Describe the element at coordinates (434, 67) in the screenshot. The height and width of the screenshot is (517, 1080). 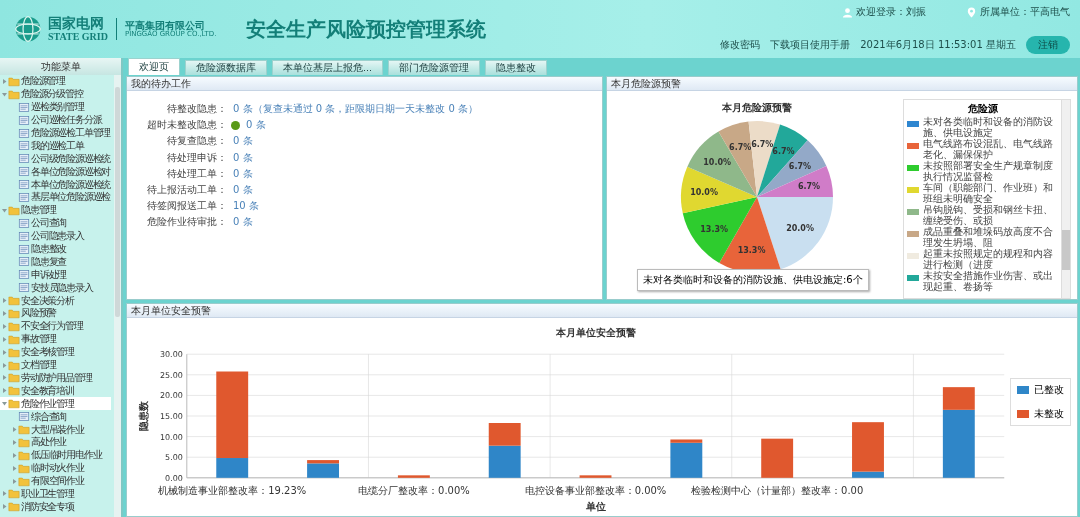
I see `tab: 部门危险源管理` at that location.